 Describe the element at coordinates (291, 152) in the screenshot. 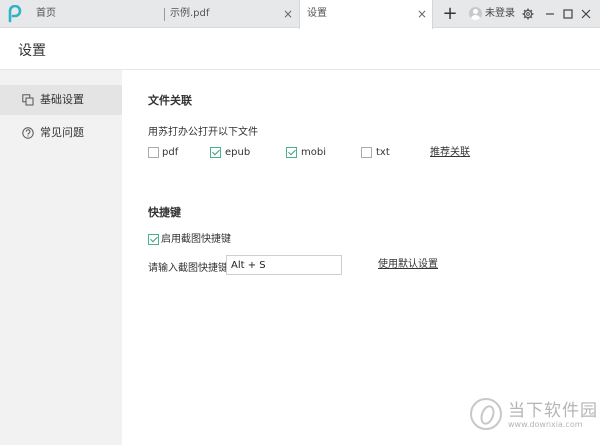

I see `mobi-checkbox` at that location.